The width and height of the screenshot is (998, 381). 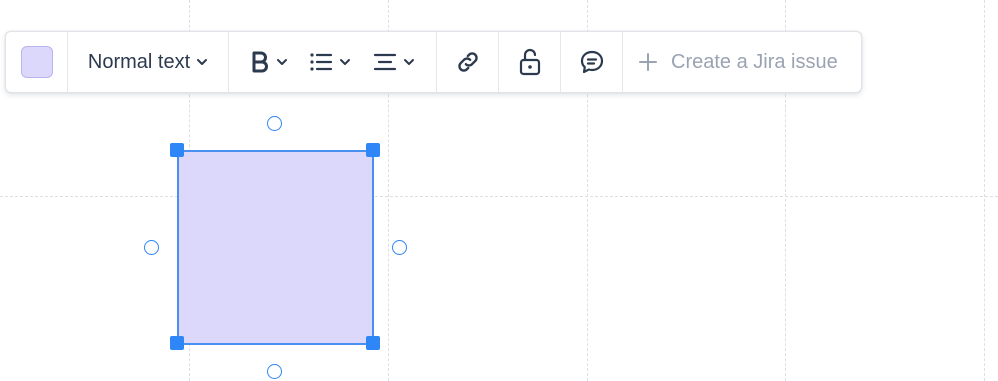 I want to click on floating-toolbar: Normal text Create a Jira issue, so click(x=433, y=62).